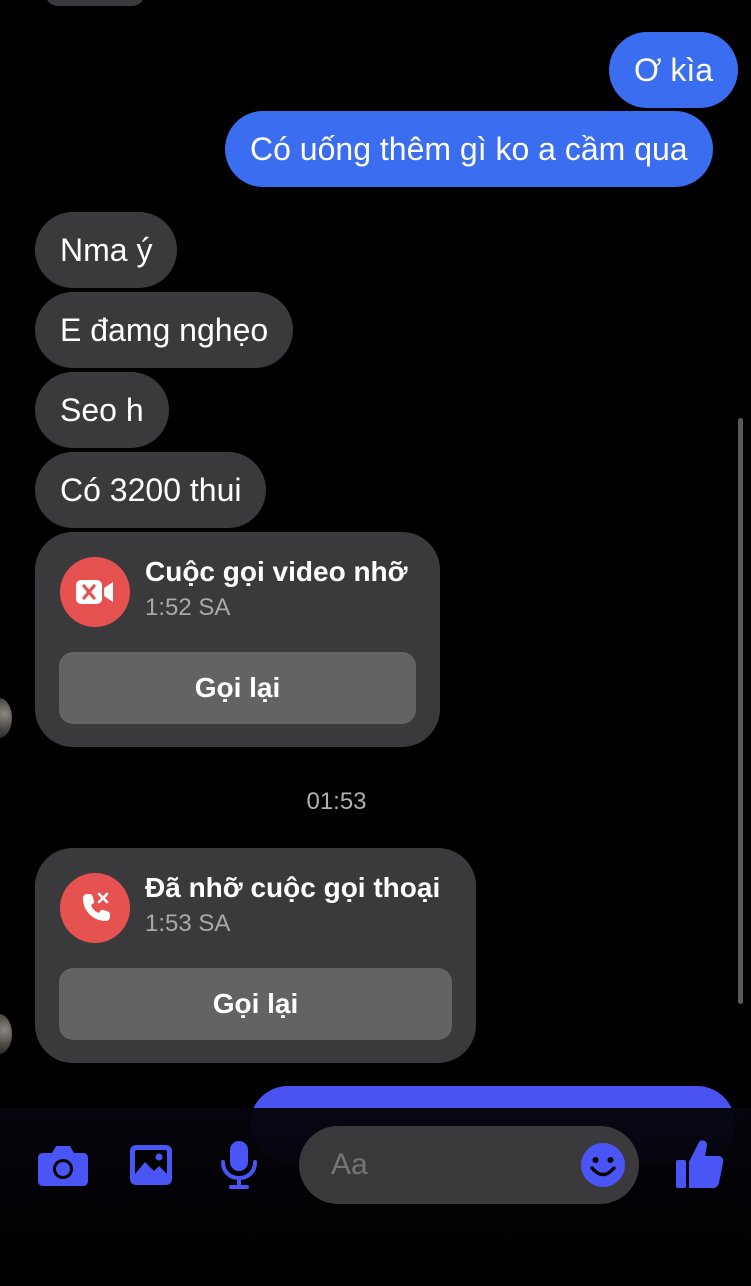 This screenshot has width=751, height=1286. I want to click on message-text: Seo h, so click(102, 410).